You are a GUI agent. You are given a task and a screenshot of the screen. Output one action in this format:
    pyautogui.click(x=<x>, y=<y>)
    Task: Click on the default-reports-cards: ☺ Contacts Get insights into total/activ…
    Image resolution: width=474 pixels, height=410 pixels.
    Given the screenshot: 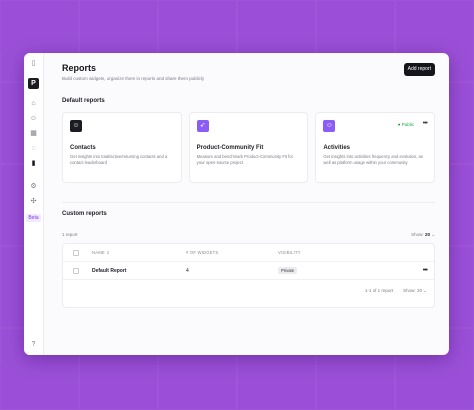 What is the action you would take?
    pyautogui.click(x=249, y=147)
    